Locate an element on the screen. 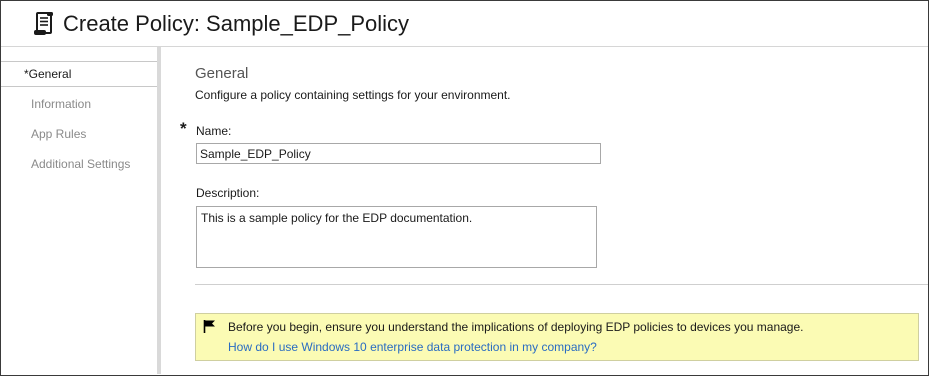  sidebar-item-label: *General is located at coordinates (48, 74).